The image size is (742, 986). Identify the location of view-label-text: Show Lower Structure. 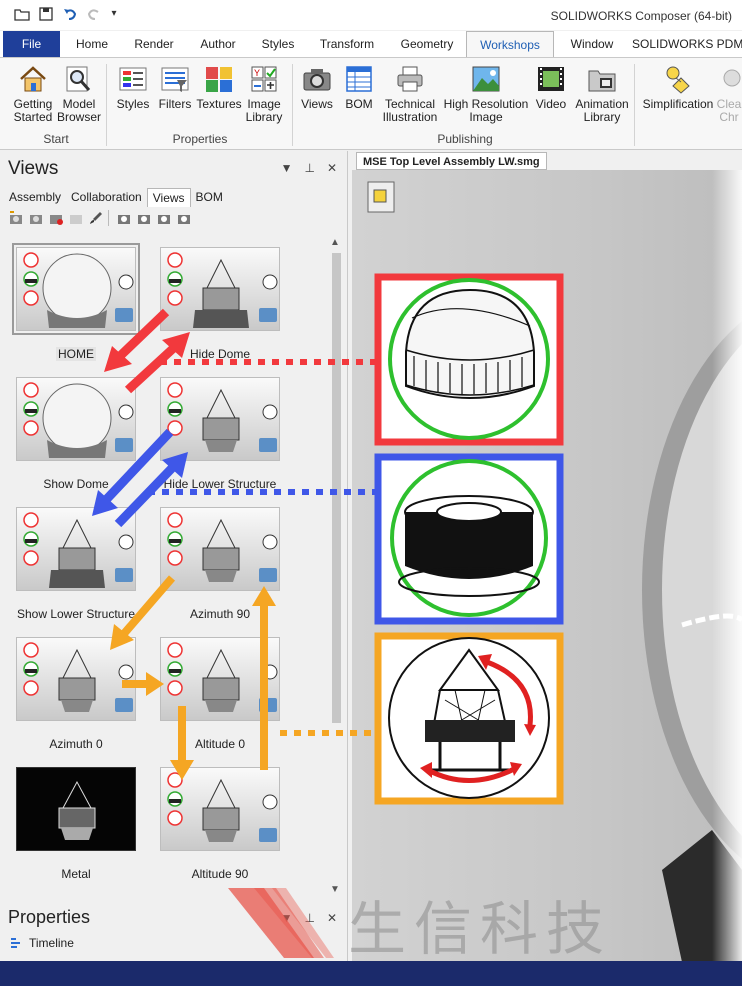
(76, 614).